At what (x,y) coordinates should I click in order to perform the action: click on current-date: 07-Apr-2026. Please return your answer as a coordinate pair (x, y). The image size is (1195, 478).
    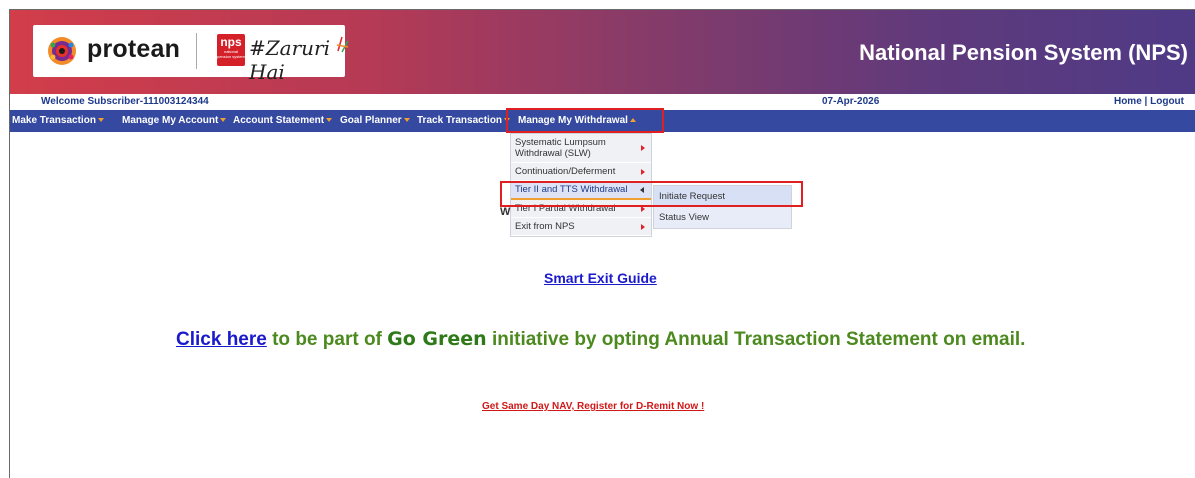
    Looking at the image, I should click on (851, 101).